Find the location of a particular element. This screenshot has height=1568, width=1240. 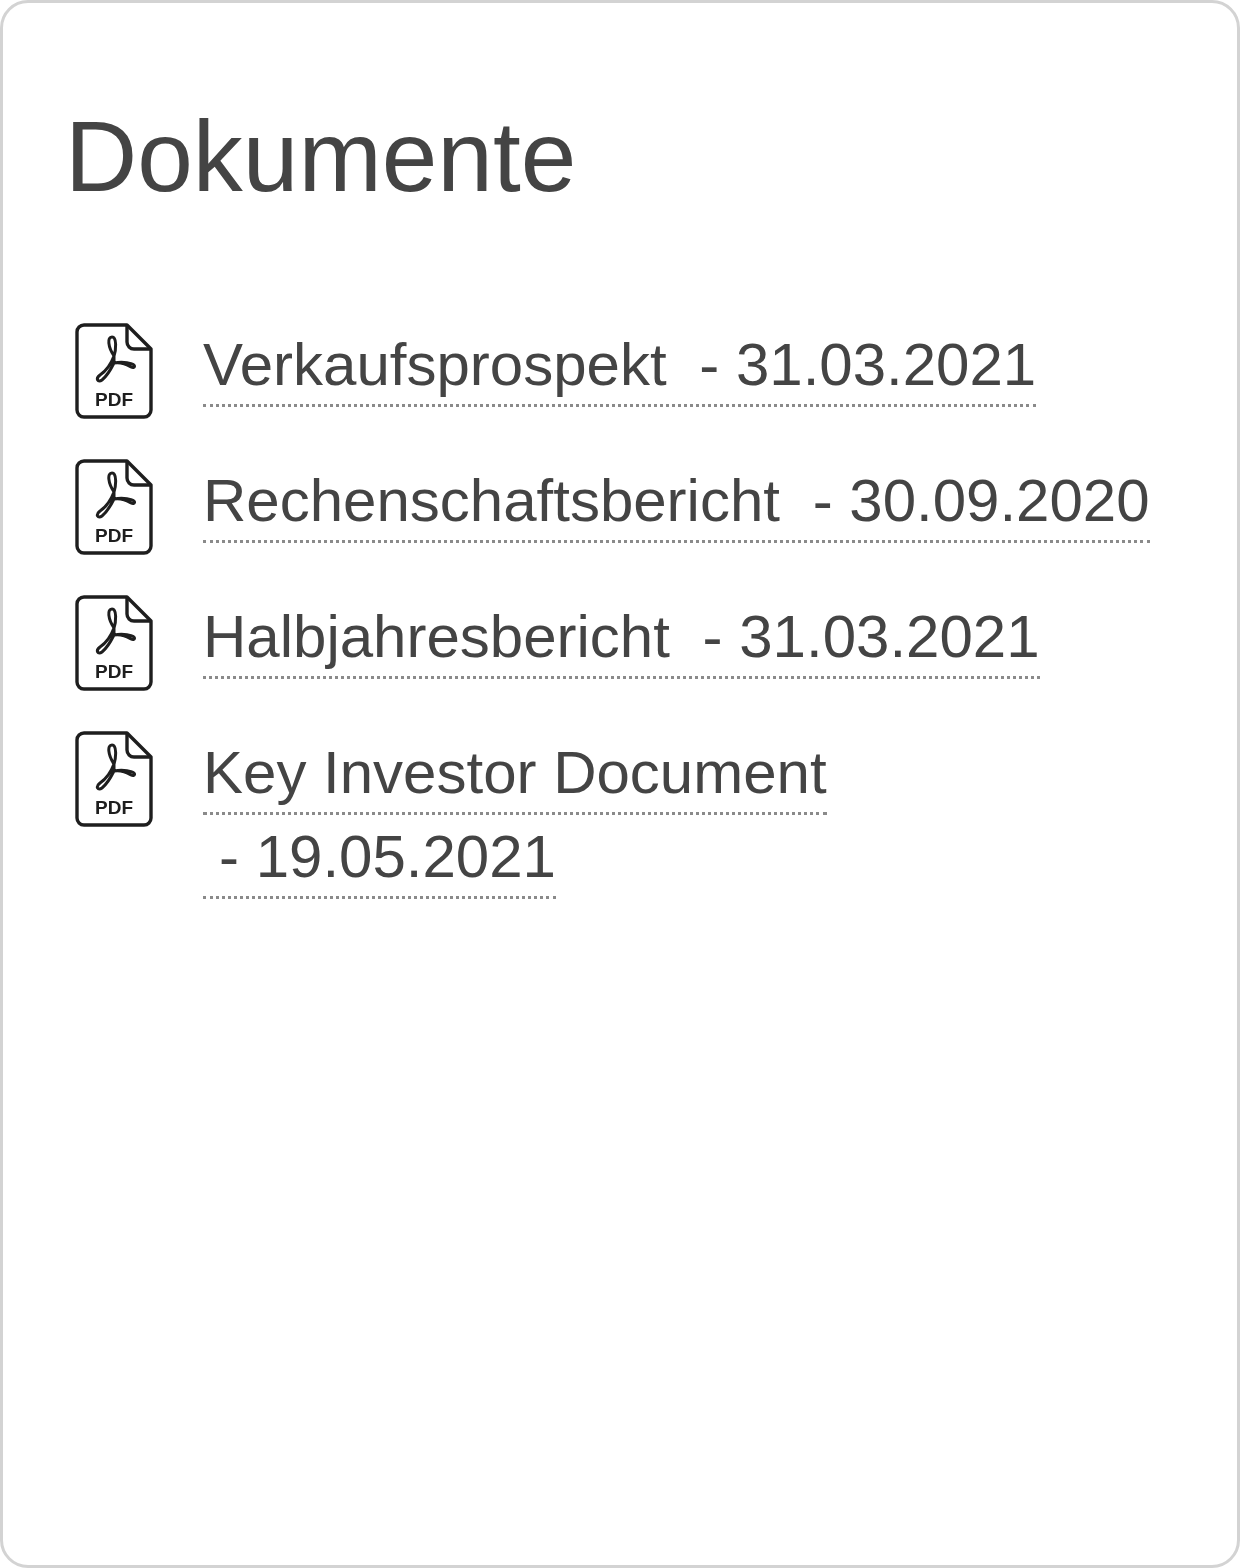

document-link: Halbjahresbericht - 31.03.2021 is located at coordinates (622, 637).